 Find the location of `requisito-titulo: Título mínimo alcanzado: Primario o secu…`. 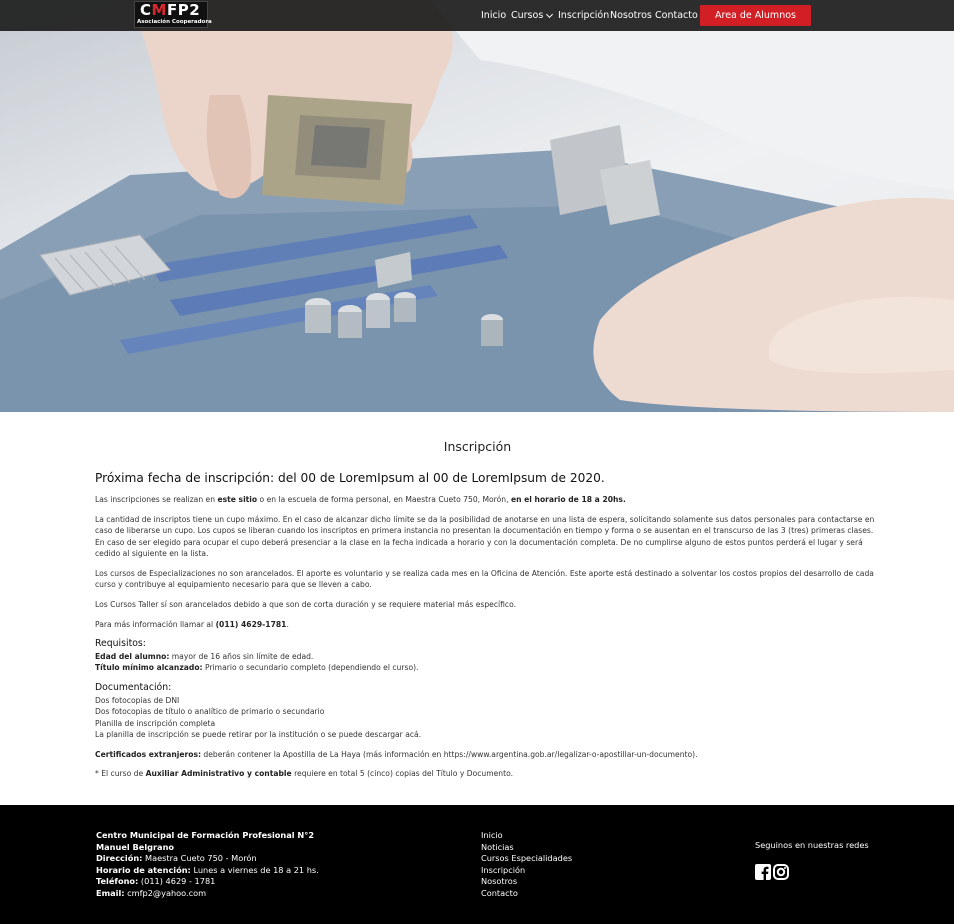

requisito-titulo: Título mínimo alcanzado: Primario o secu… is located at coordinates (477, 667).